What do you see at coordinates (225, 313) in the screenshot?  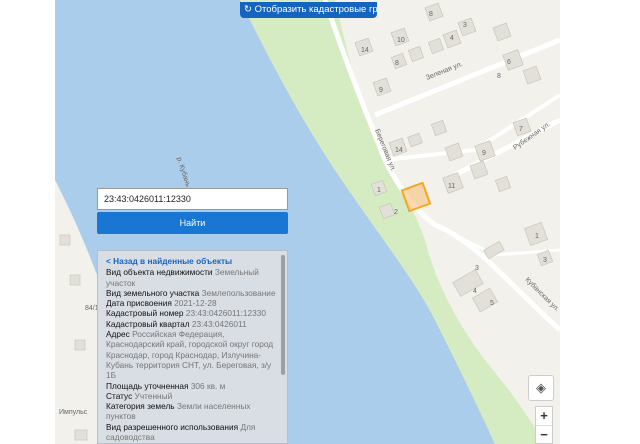 I see `info-row-value: 23:43:0426011:12330` at bounding box center [225, 313].